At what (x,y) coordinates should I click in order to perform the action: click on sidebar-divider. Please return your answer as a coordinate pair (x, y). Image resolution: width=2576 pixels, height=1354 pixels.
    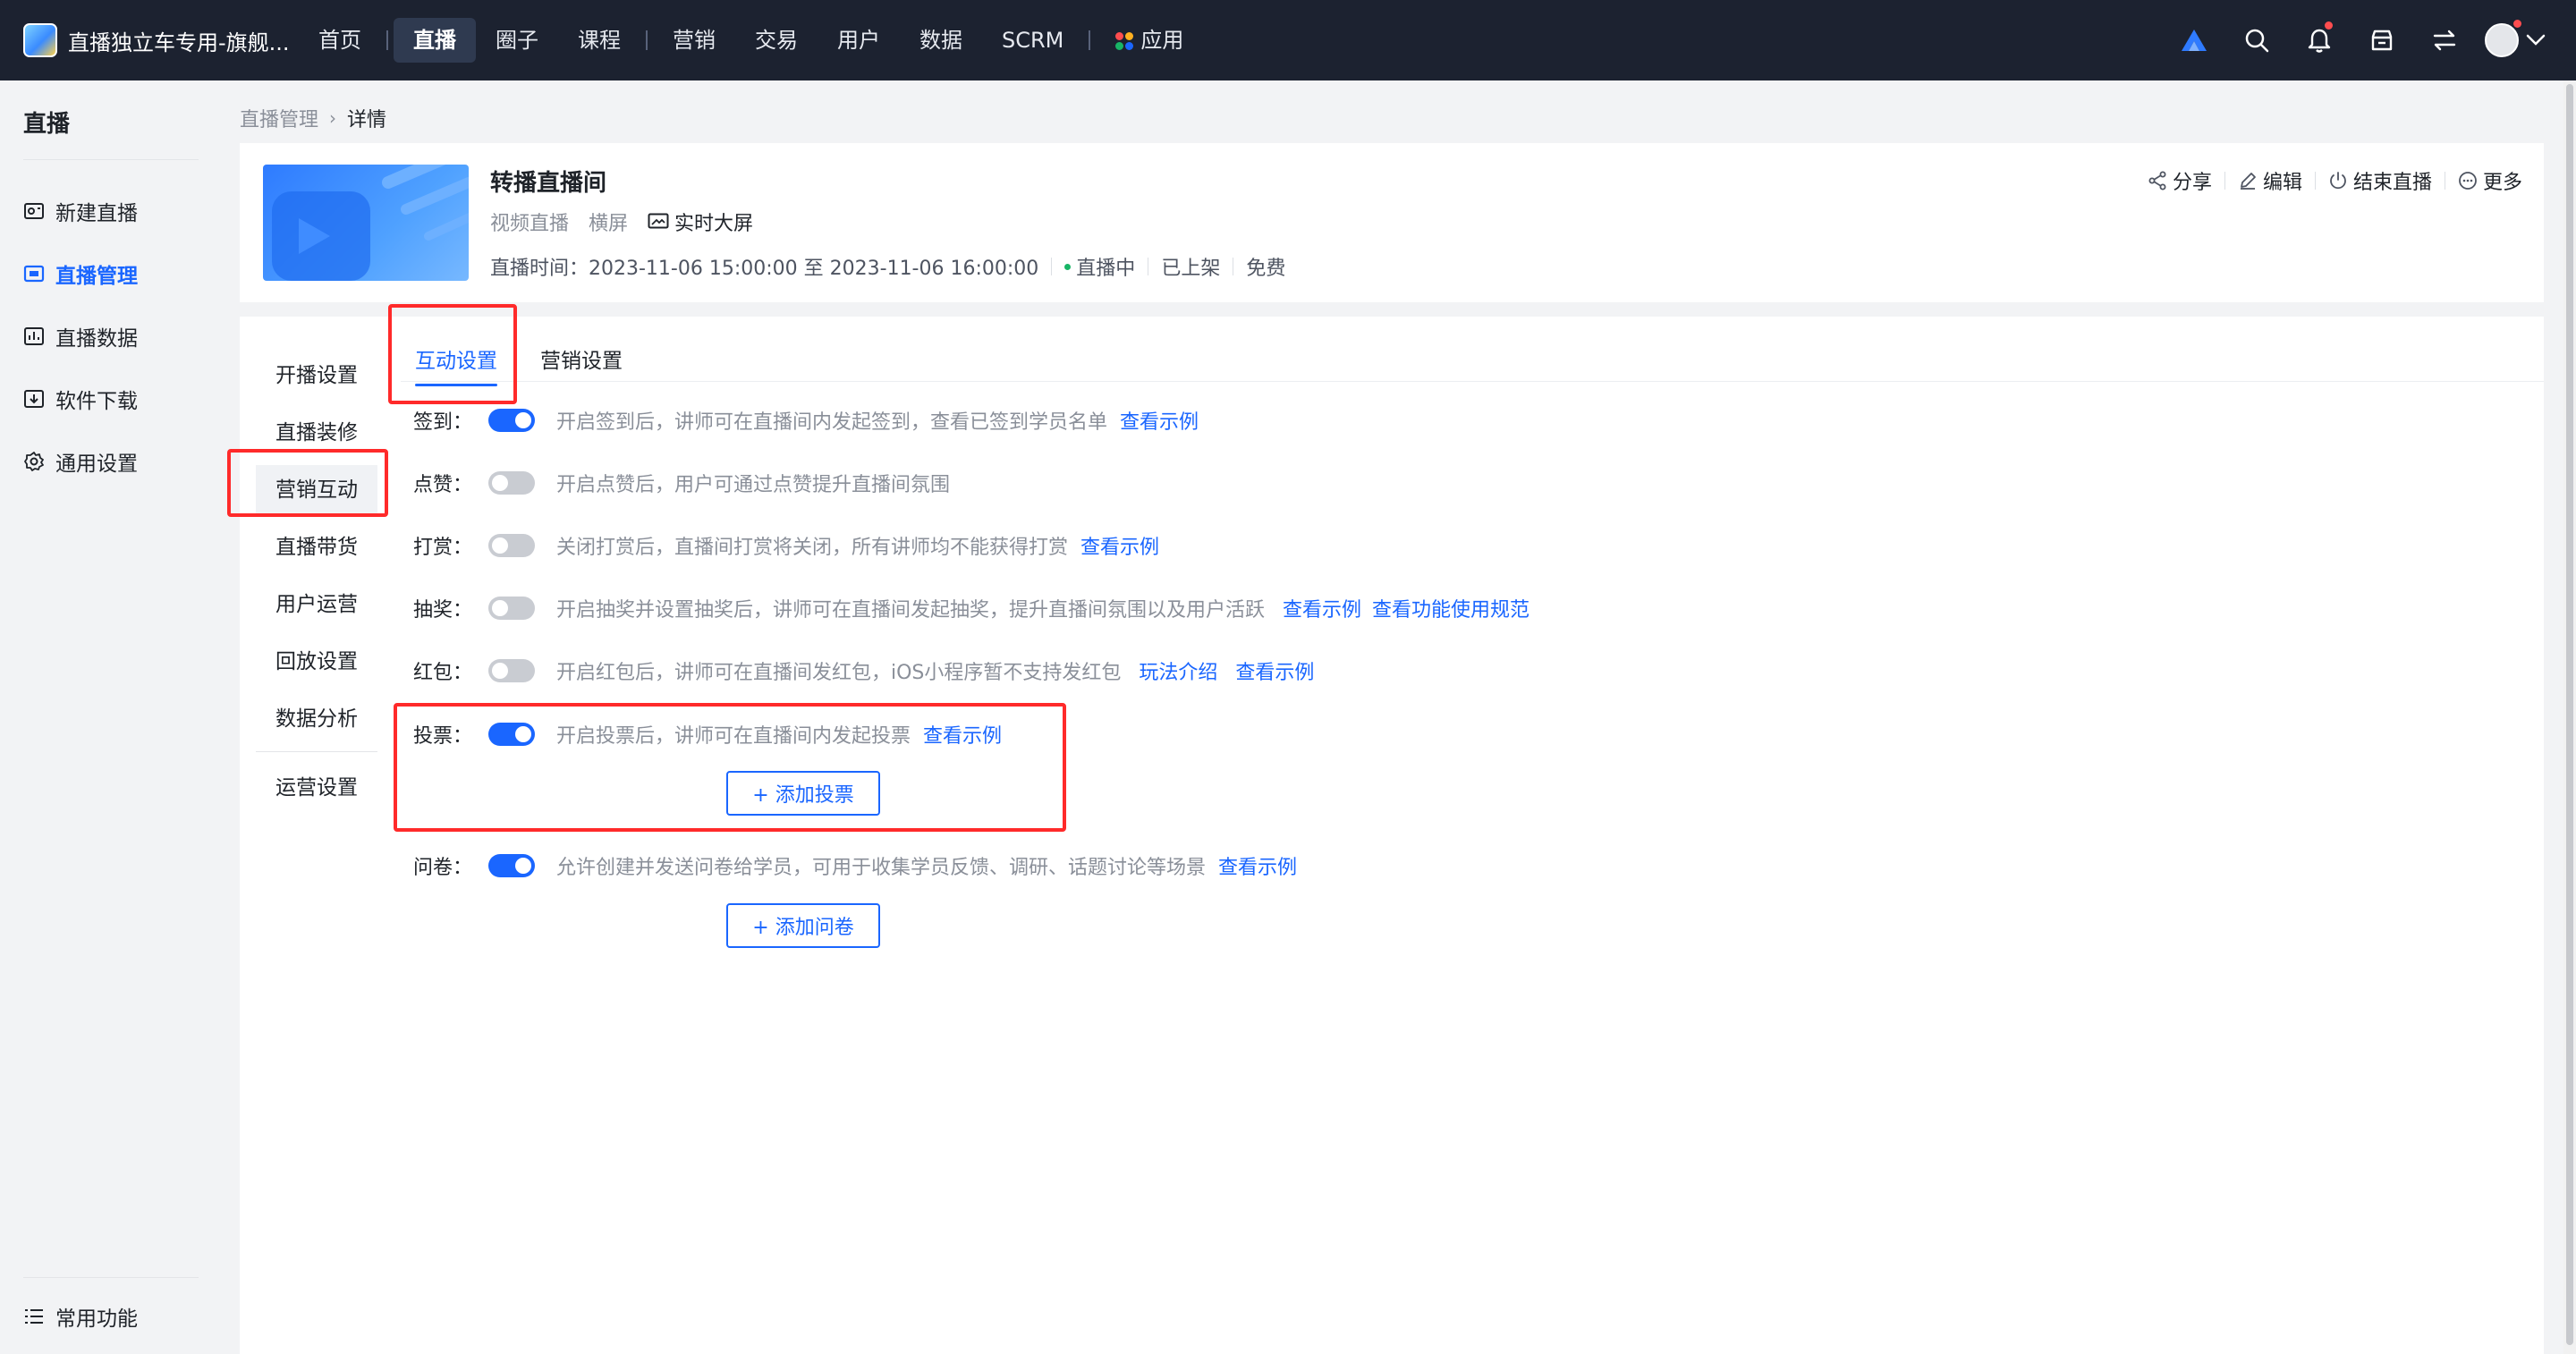
    Looking at the image, I should click on (111, 1277).